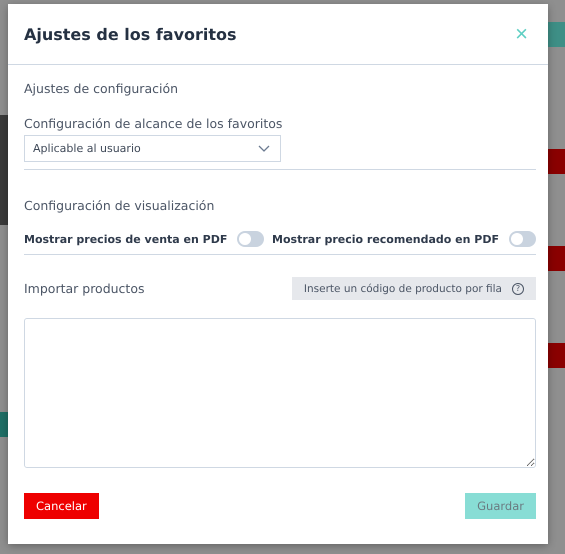 Image resolution: width=565 pixels, height=554 pixels. I want to click on scope-dropdown: Aplicable al usuario, so click(152, 148).